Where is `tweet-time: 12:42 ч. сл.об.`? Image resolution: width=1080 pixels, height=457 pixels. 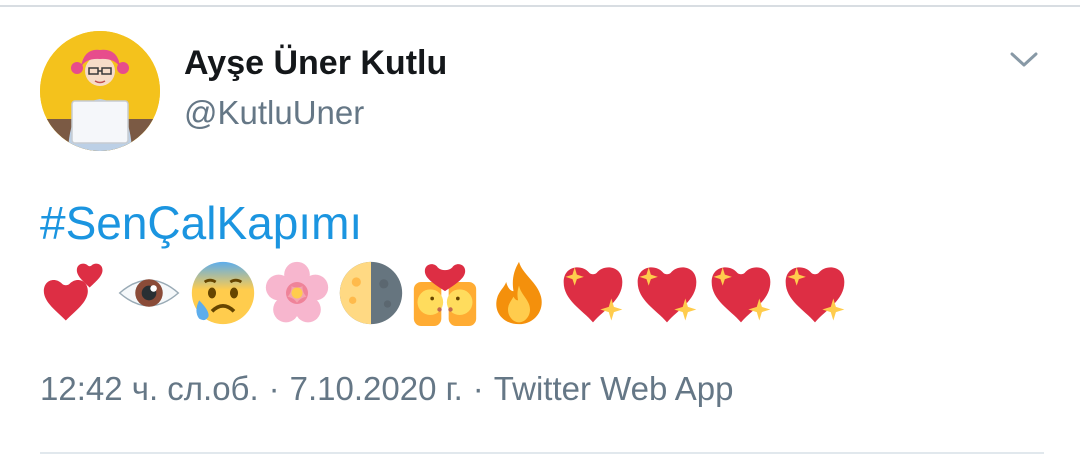
tweet-time: 12:42 ч. сл.об. is located at coordinates (149, 389).